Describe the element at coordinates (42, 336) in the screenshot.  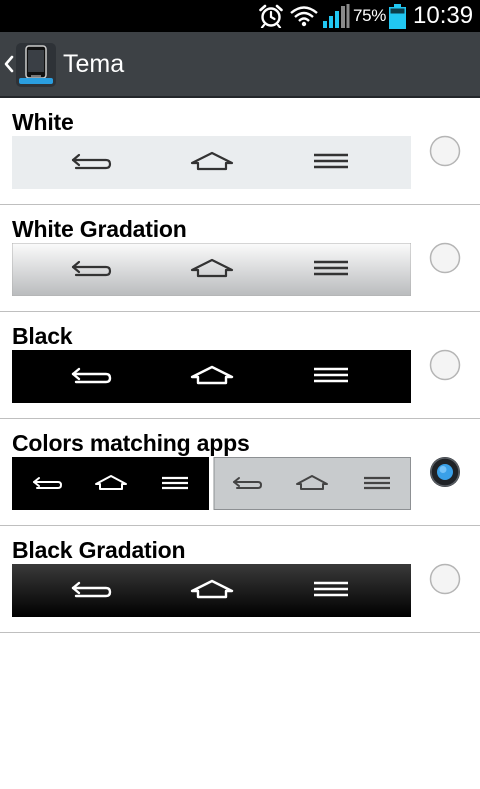
I see `theme-label: Black` at that location.